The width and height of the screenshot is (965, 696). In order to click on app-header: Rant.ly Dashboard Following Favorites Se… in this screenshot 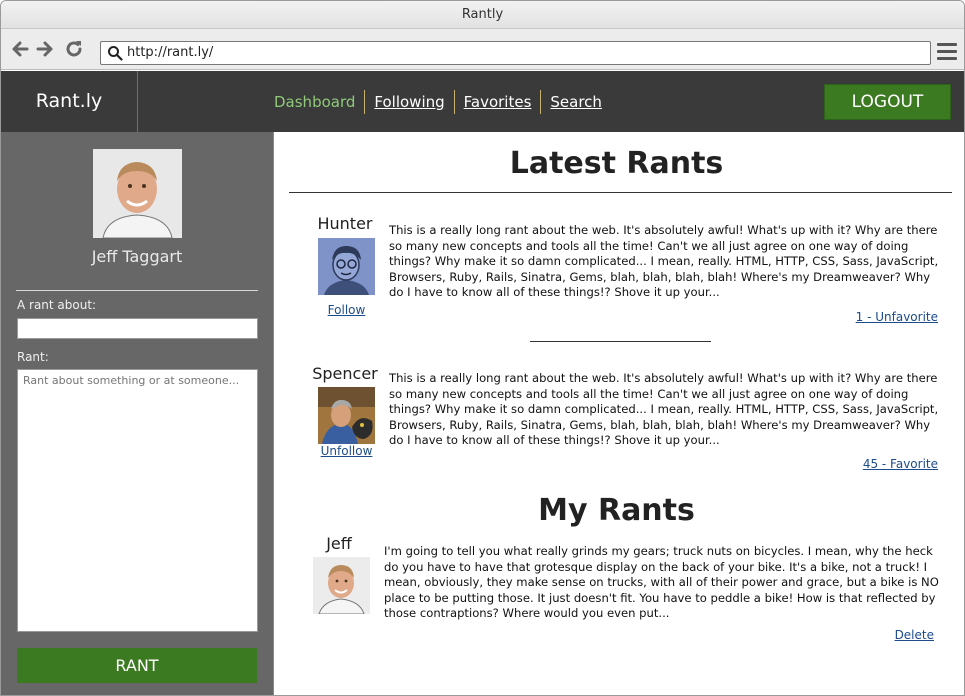, I will do `click(482, 101)`.